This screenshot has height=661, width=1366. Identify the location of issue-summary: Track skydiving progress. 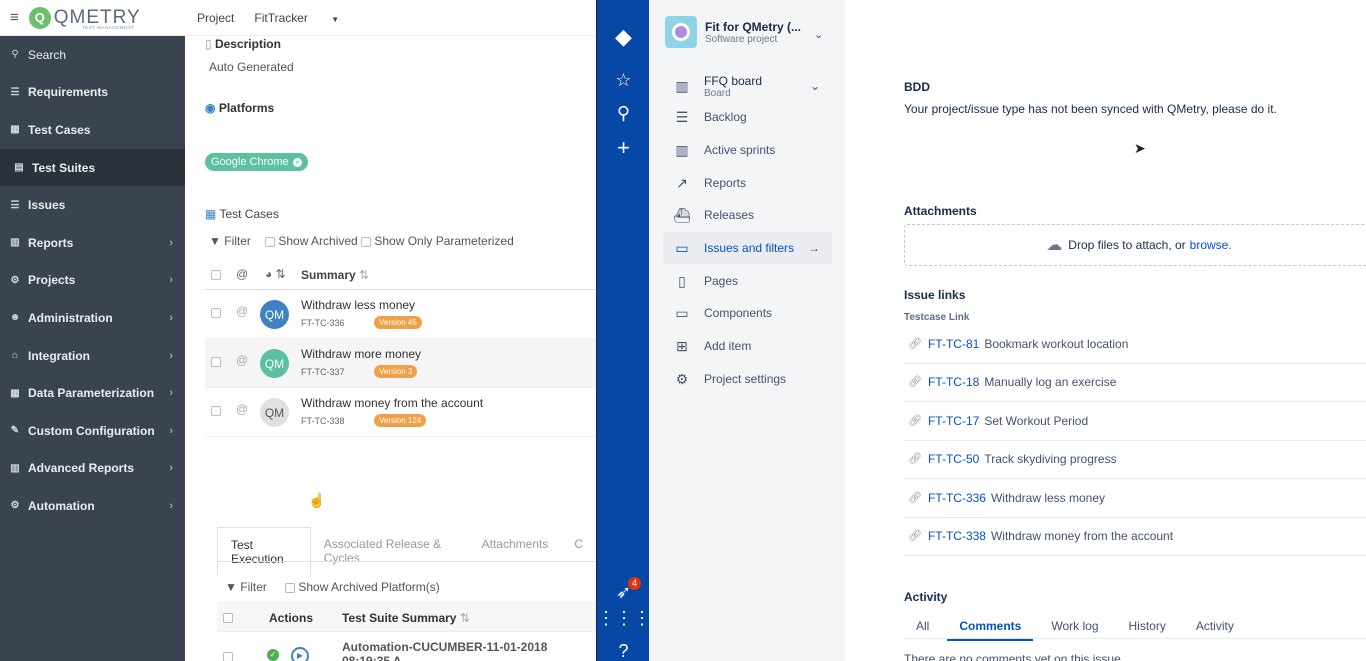
(1050, 458).